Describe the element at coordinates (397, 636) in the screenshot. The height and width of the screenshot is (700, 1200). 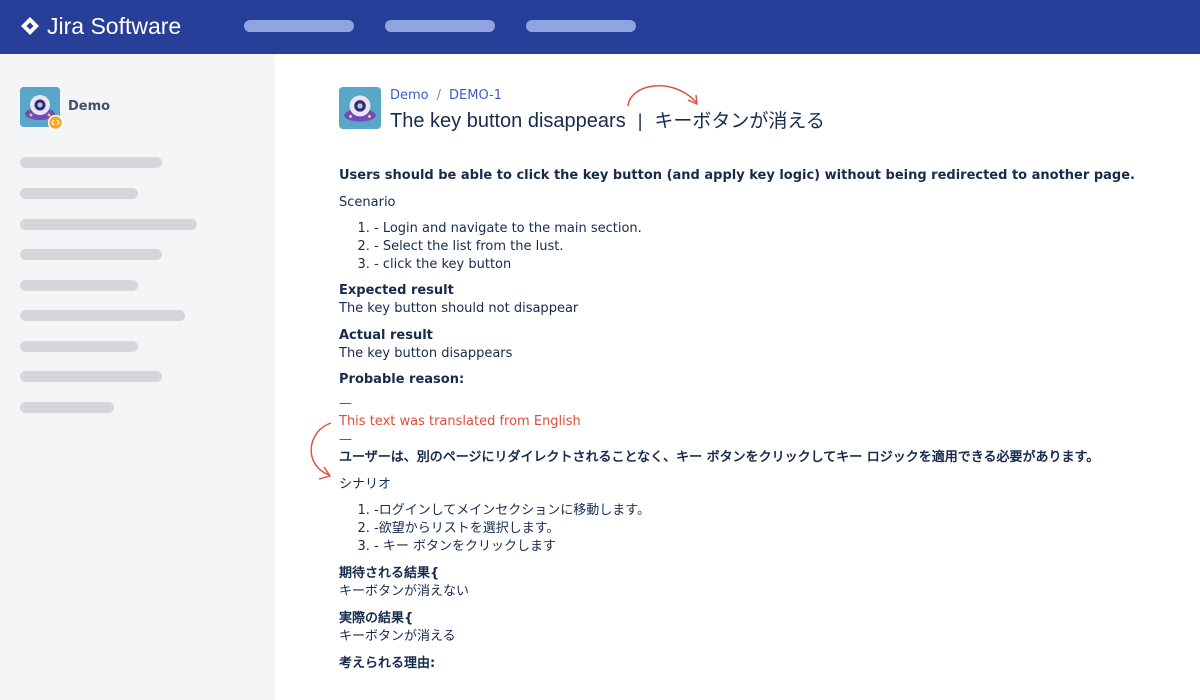
I see `actual-result-text-translated: キーボタンが消える` at that location.